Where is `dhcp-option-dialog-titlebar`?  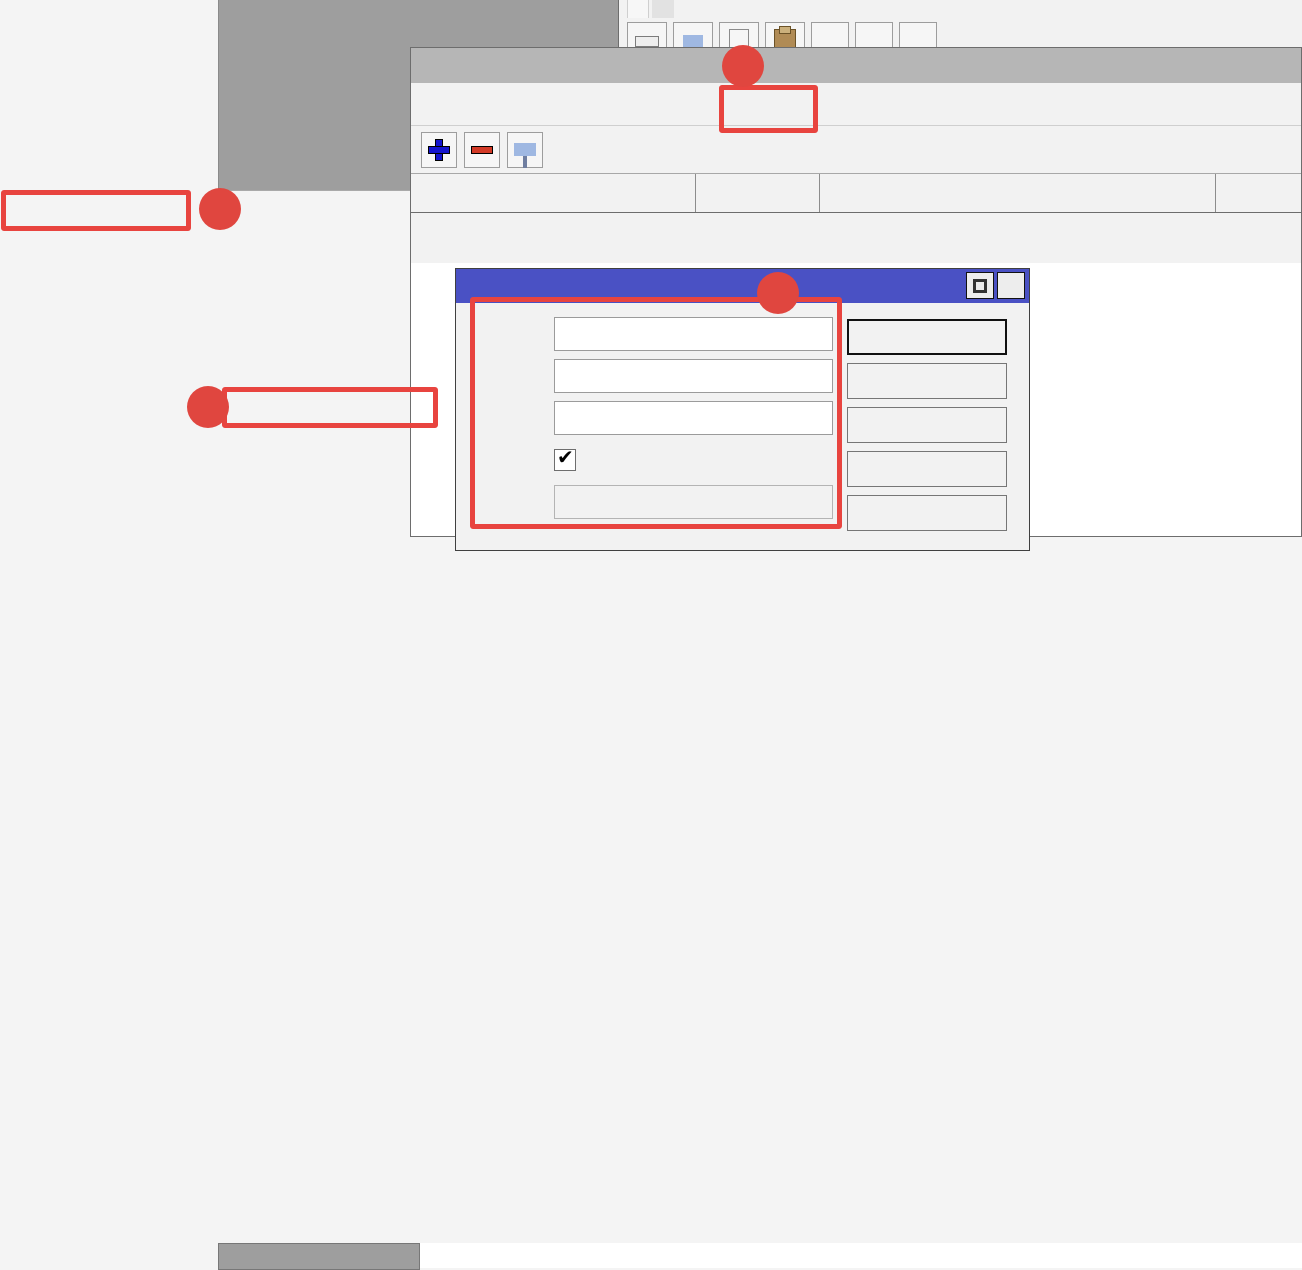 dhcp-option-dialog-titlebar is located at coordinates (742, 286).